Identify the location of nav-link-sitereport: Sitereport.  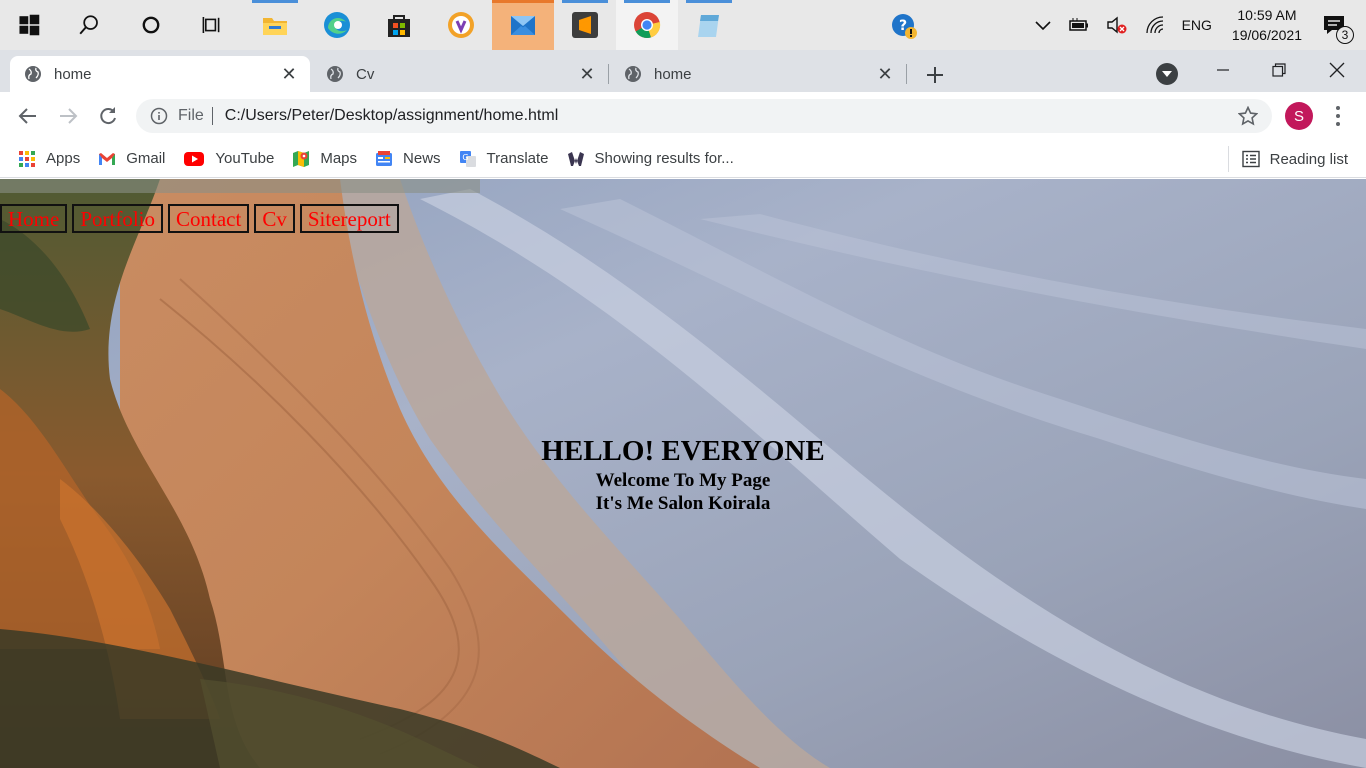
(349, 218).